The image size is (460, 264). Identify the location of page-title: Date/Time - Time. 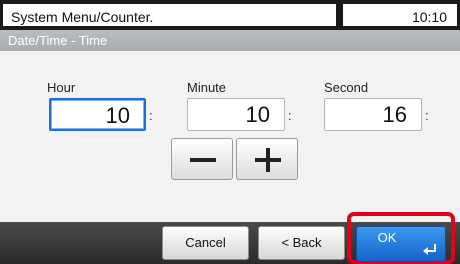
(58, 40).